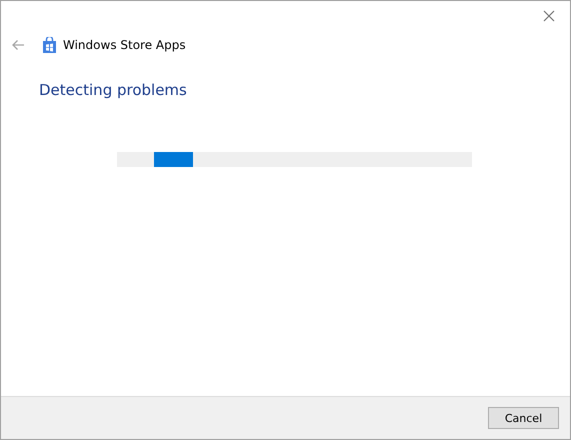 Image resolution: width=571 pixels, height=440 pixels. I want to click on window-title: Windows Store Apps, so click(124, 45).